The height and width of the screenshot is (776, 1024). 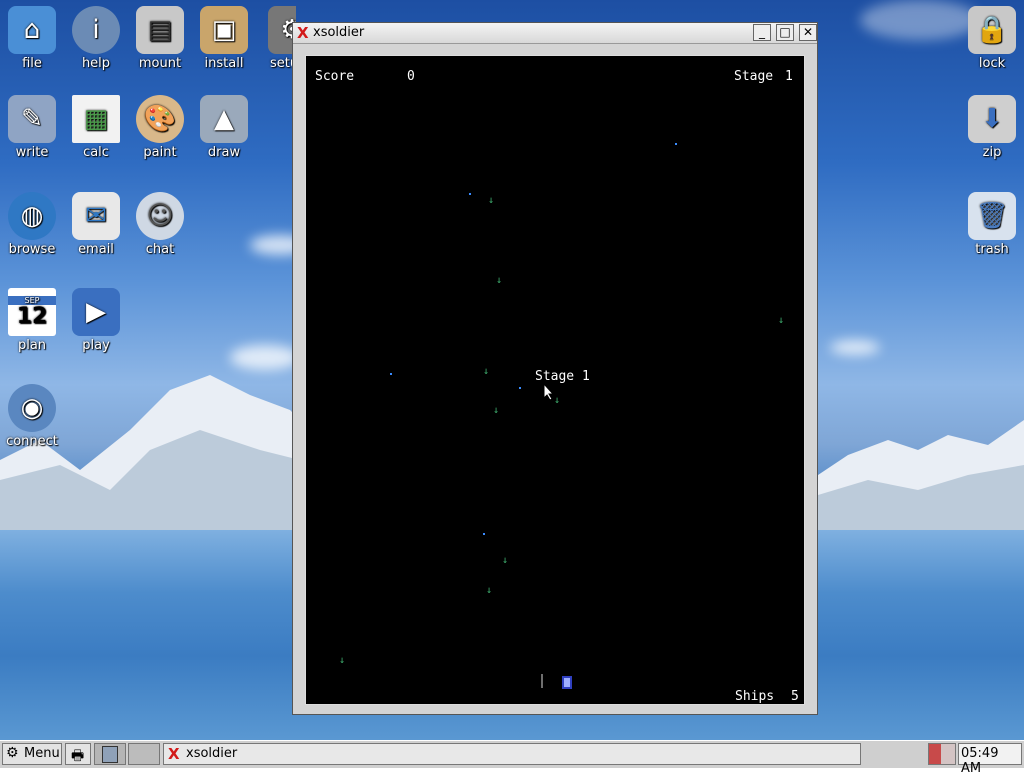 I want to click on desktop-icon-browse: ◍ browse, so click(x=32, y=224).